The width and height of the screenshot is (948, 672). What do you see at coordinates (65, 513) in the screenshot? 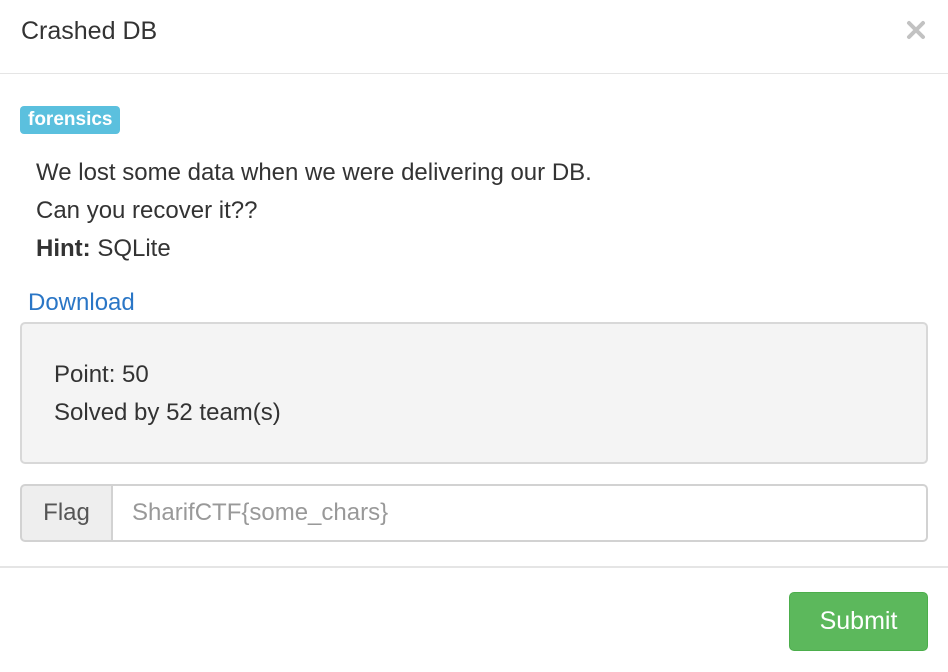
I see `flag-addon-label: Flag` at bounding box center [65, 513].